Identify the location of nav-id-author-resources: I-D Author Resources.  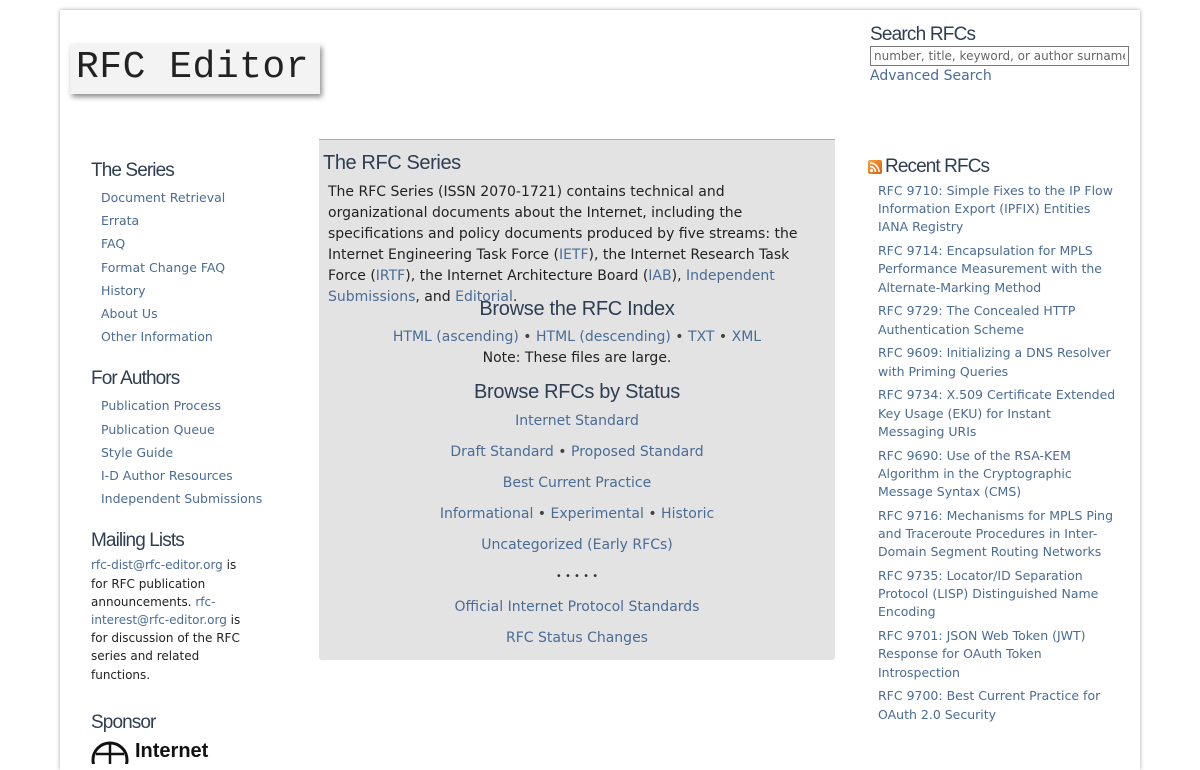
(167, 475).